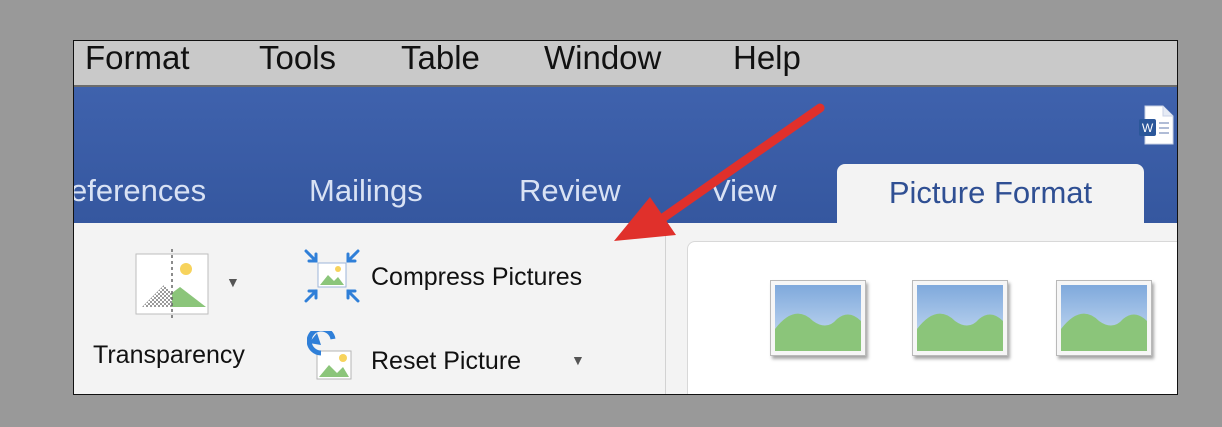 The width and height of the screenshot is (1222, 427). Describe the element at coordinates (665, 308) in the screenshot. I see `group-divider` at that location.